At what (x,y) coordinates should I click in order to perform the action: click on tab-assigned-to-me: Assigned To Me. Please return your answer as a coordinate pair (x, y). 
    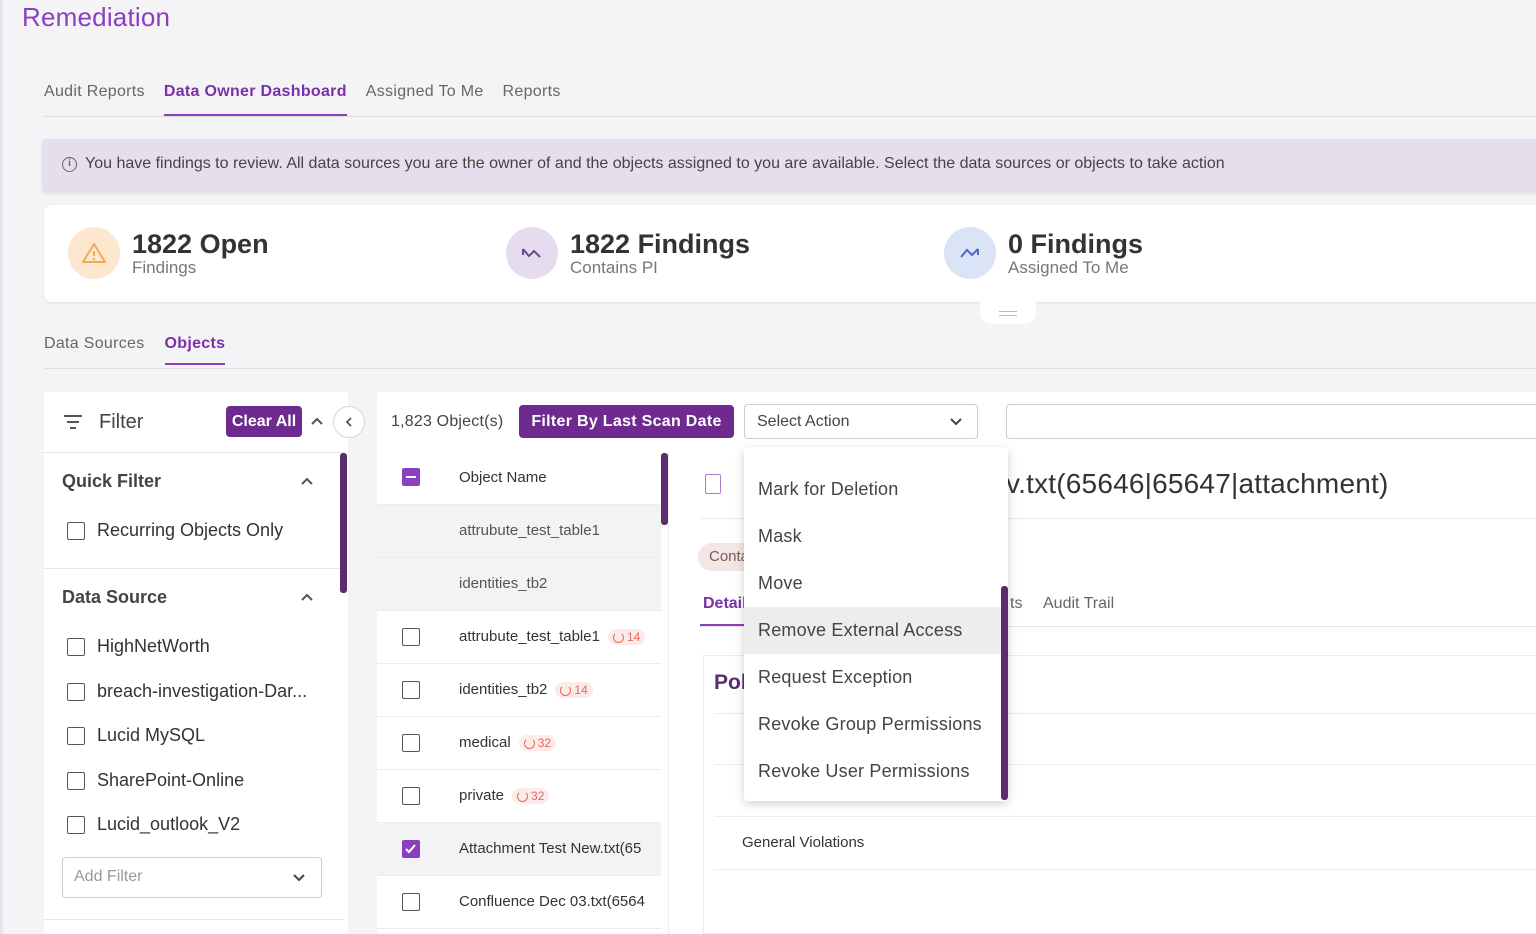
    Looking at the image, I should click on (425, 99).